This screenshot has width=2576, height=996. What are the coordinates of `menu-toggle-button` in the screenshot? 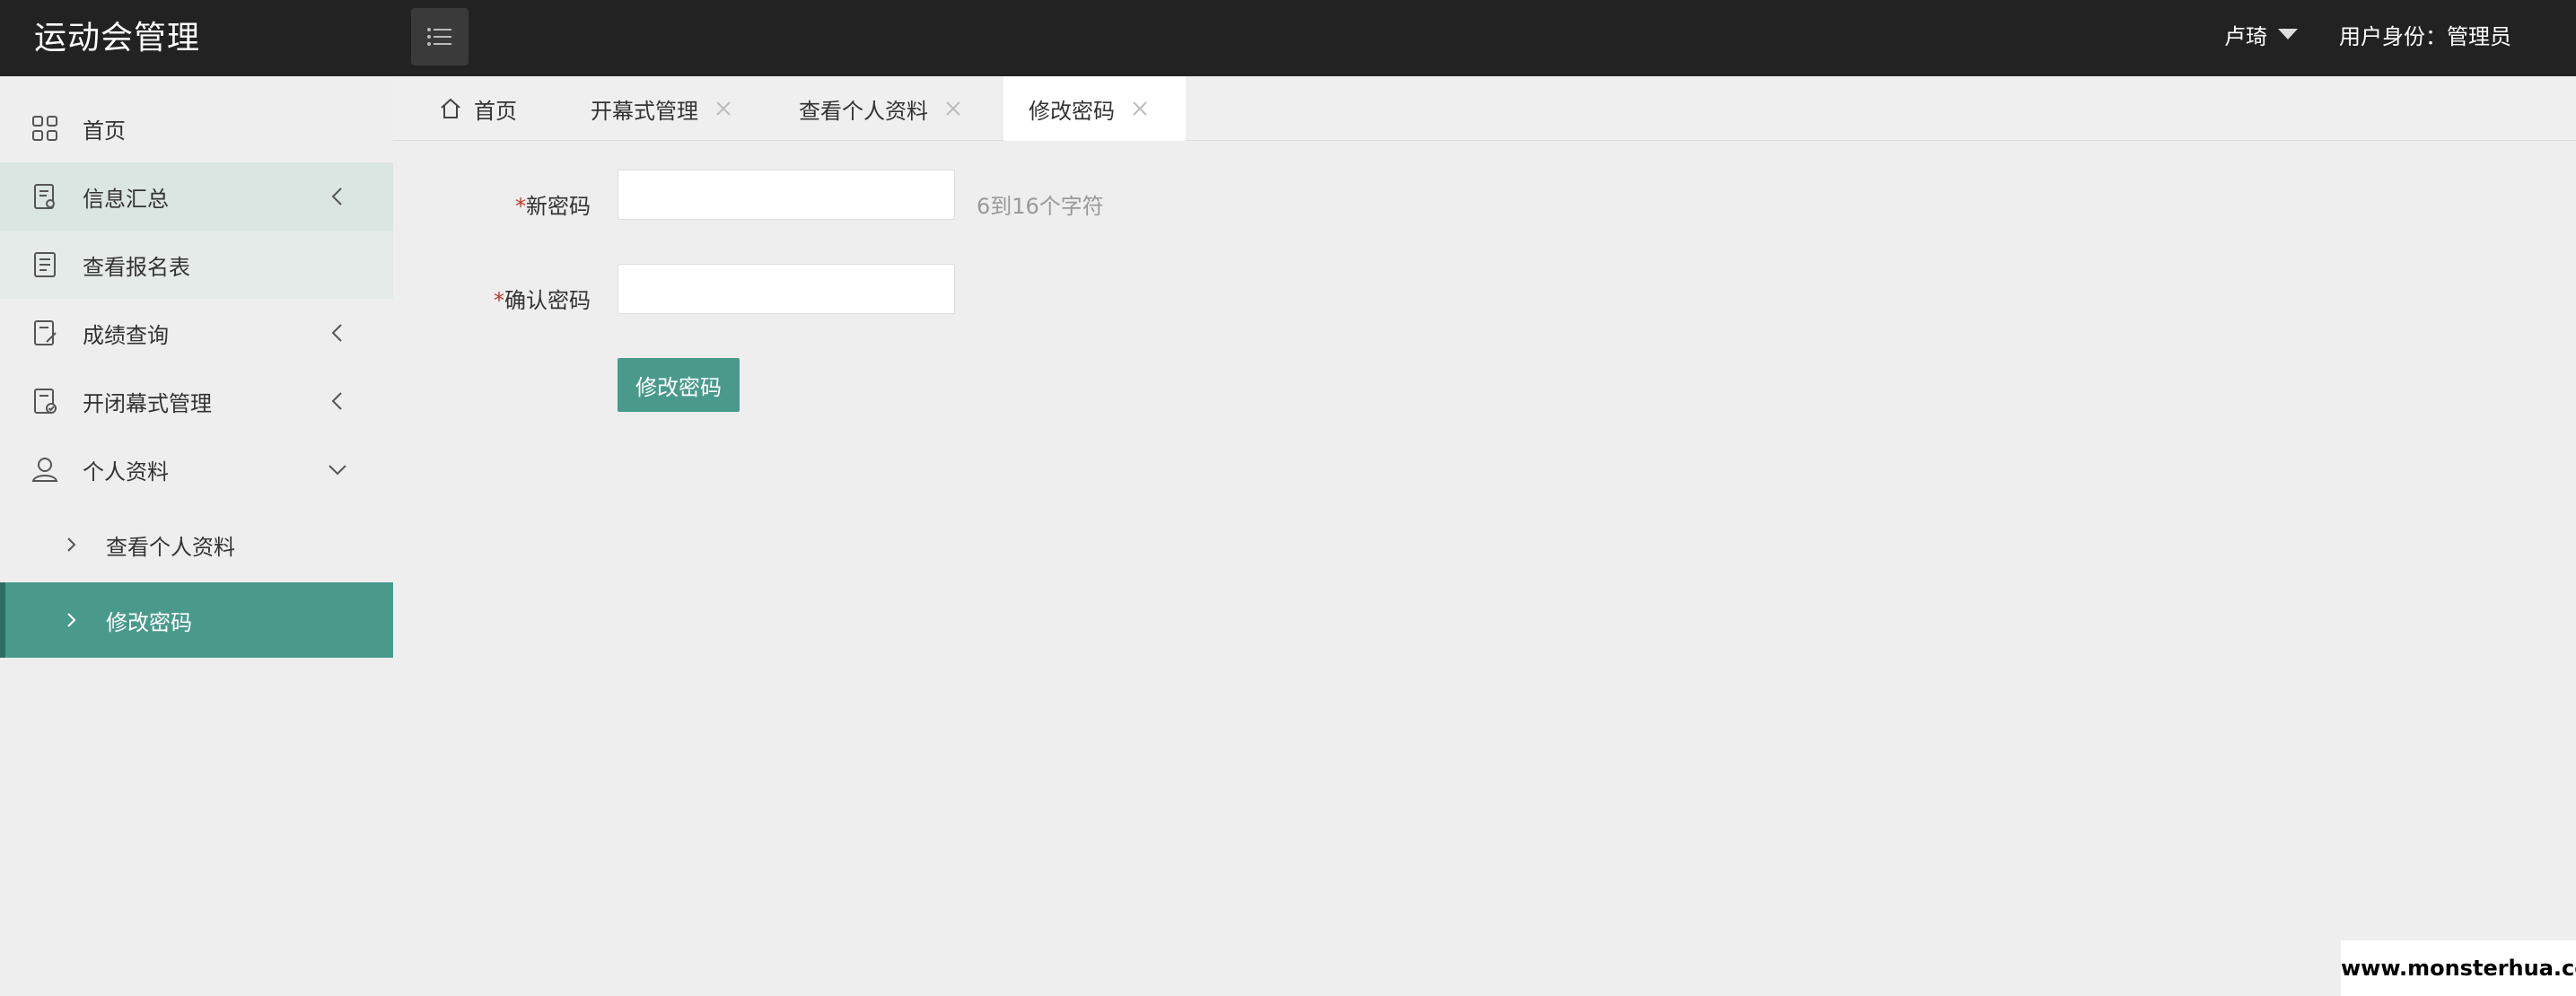 It's located at (440, 37).